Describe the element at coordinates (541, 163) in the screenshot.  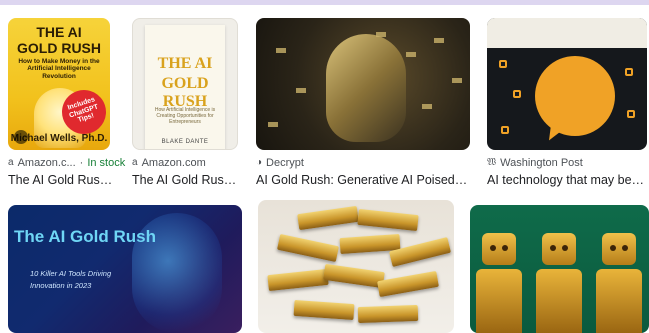
I see `source-name: Washington Post` at that location.